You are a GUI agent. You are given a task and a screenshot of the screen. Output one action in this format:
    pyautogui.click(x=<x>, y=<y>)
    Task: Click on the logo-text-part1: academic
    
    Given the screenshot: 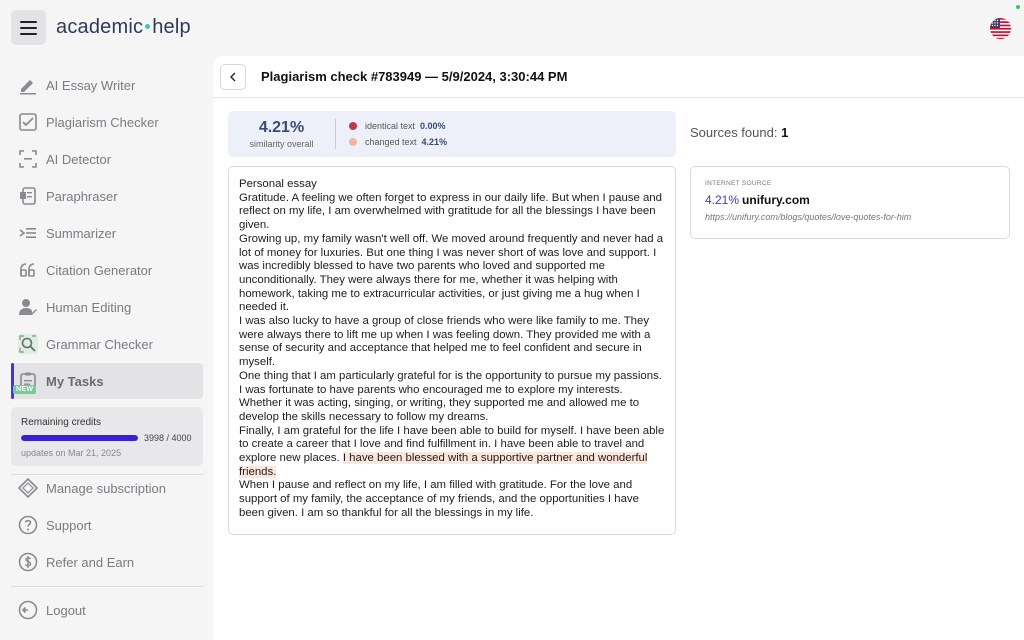 What is the action you would take?
    pyautogui.click(x=100, y=27)
    